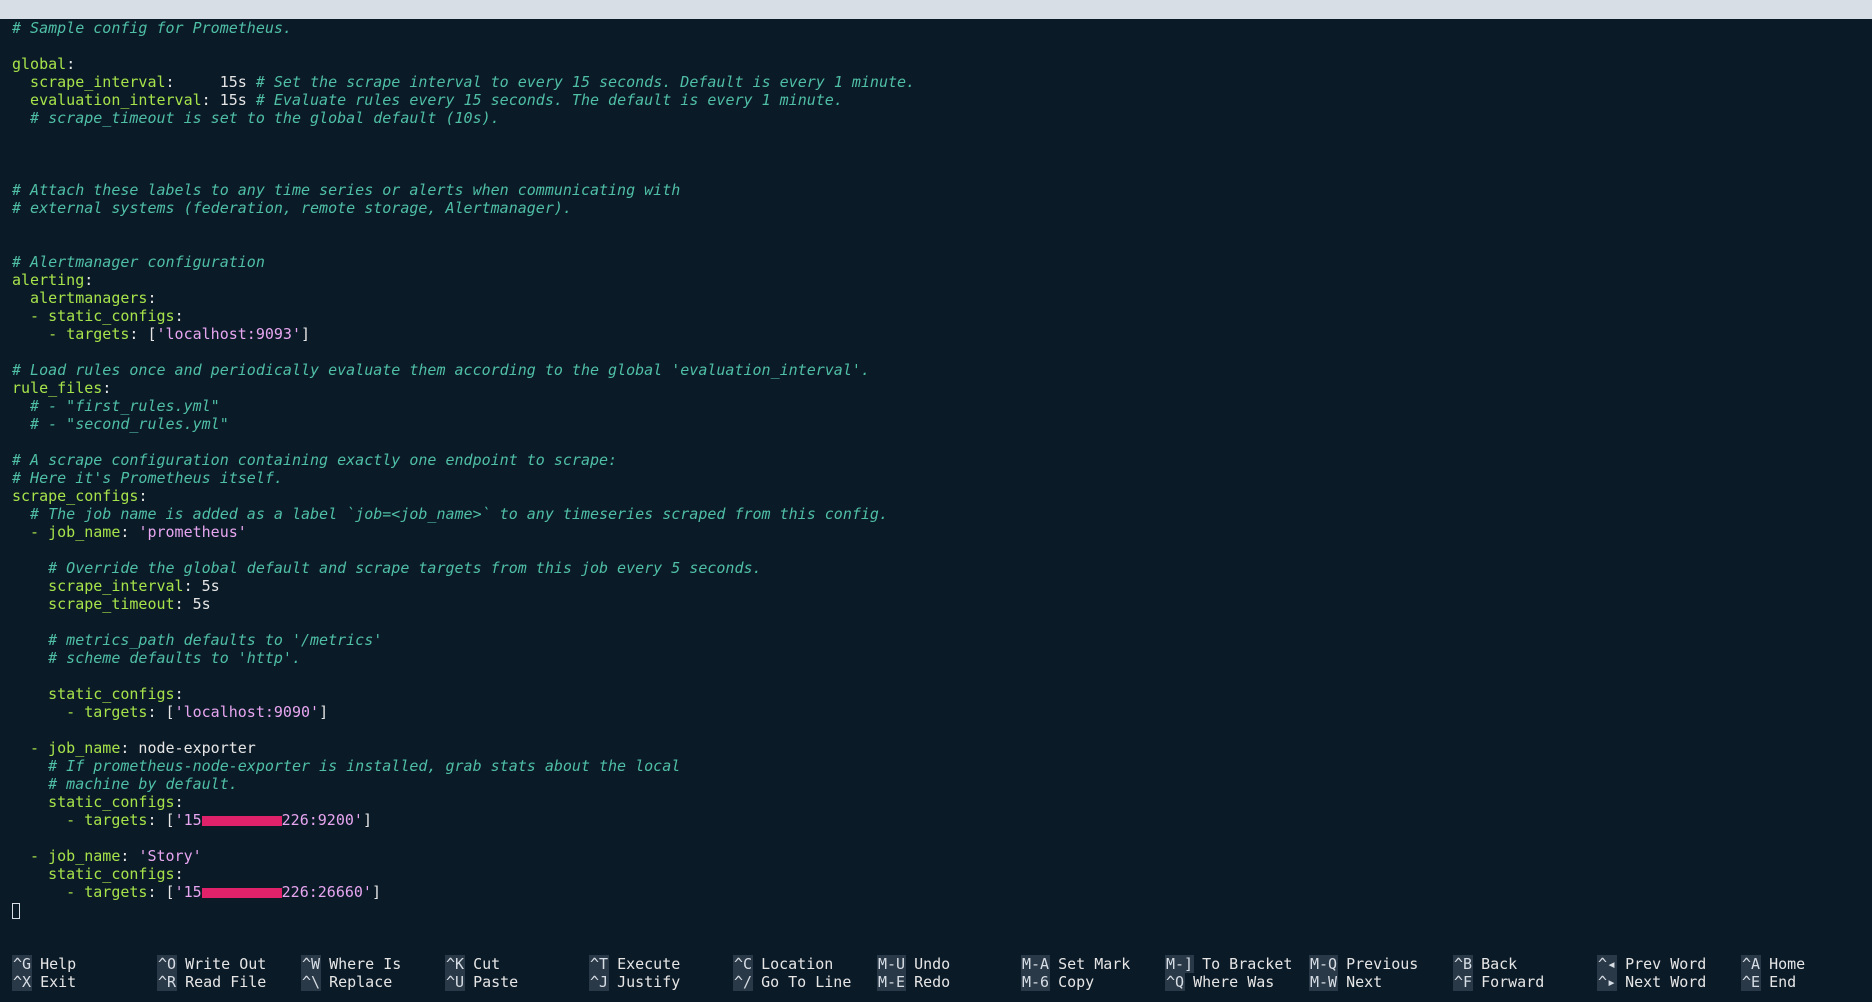  Describe the element at coordinates (937, 748) in the screenshot. I see `editor-line: - job_name: node-exporter` at that location.